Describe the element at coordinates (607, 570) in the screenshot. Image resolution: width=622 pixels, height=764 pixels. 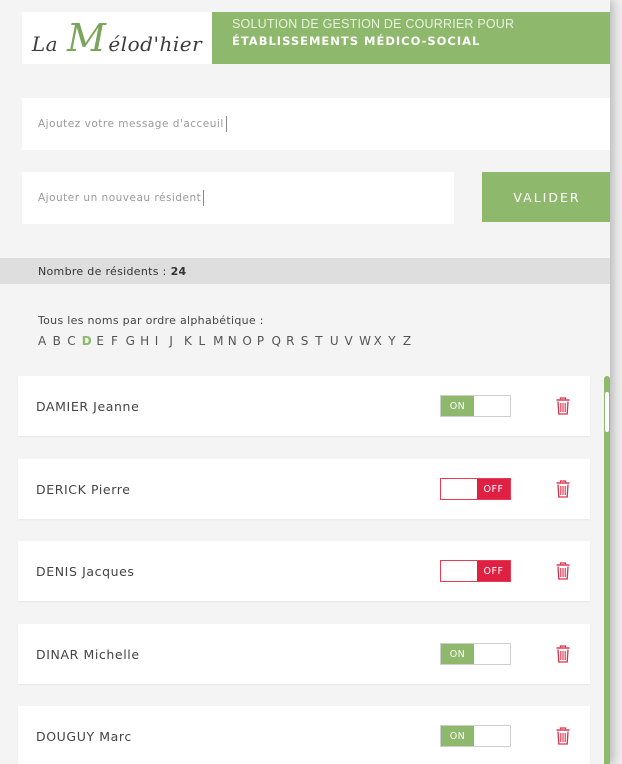
I see `scrollbar-track` at that location.